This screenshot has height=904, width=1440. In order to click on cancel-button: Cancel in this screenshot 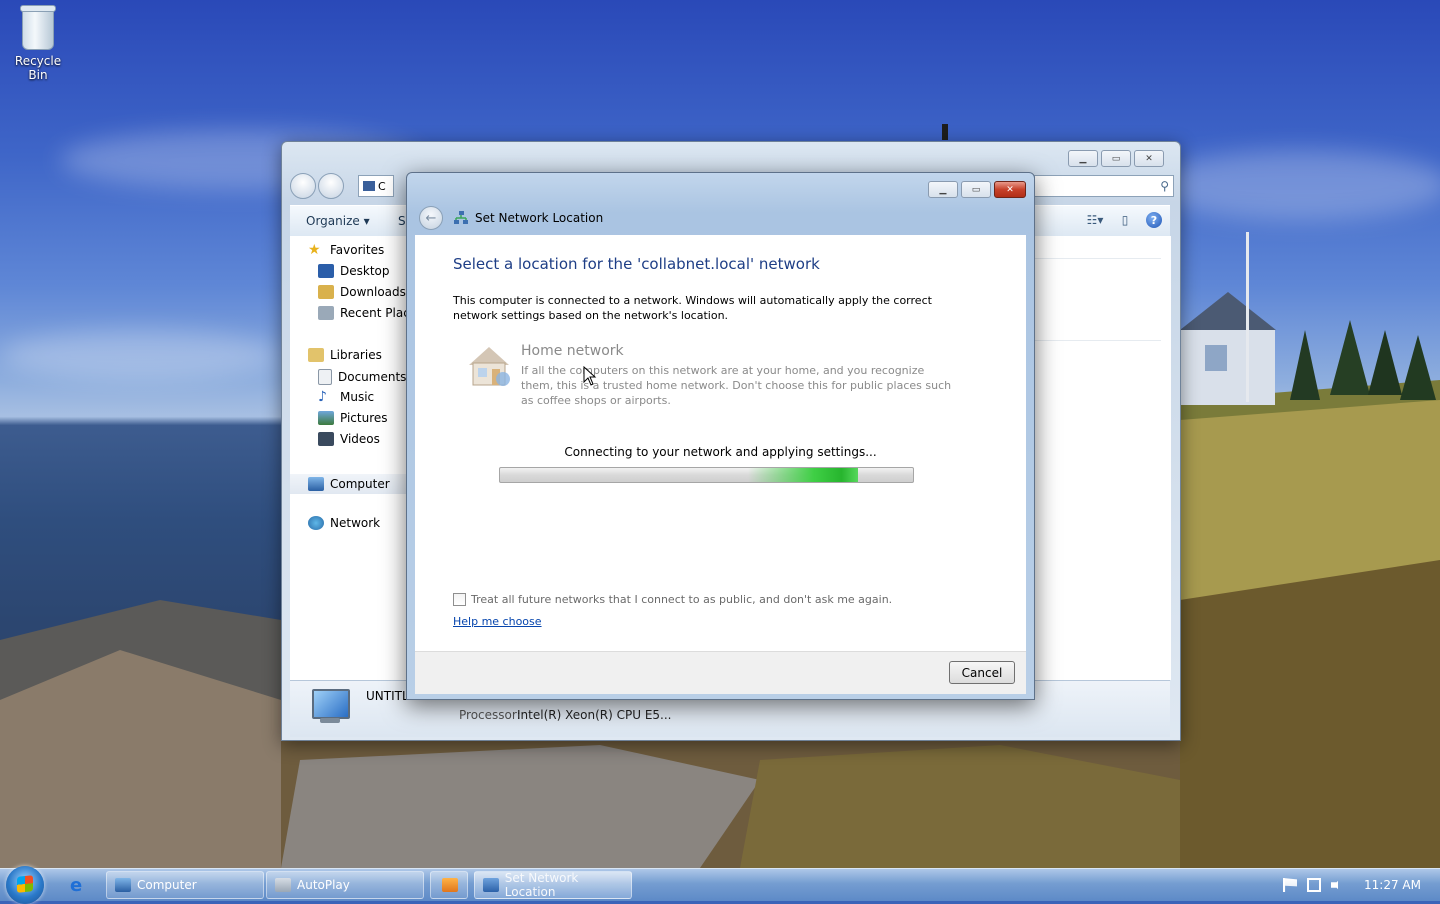, I will do `click(982, 672)`.